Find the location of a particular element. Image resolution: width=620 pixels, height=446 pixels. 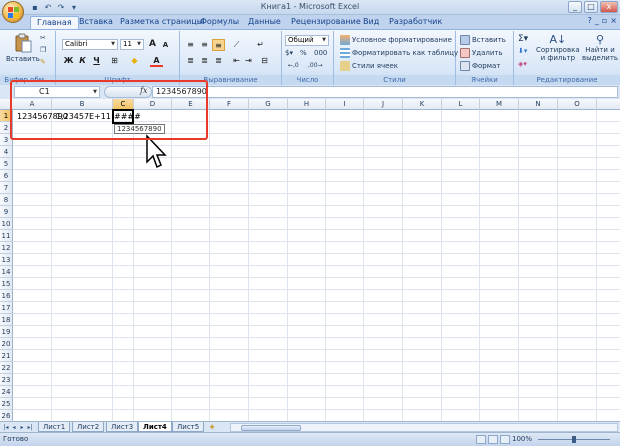

tab-data: Данные is located at coordinates (264, 22).